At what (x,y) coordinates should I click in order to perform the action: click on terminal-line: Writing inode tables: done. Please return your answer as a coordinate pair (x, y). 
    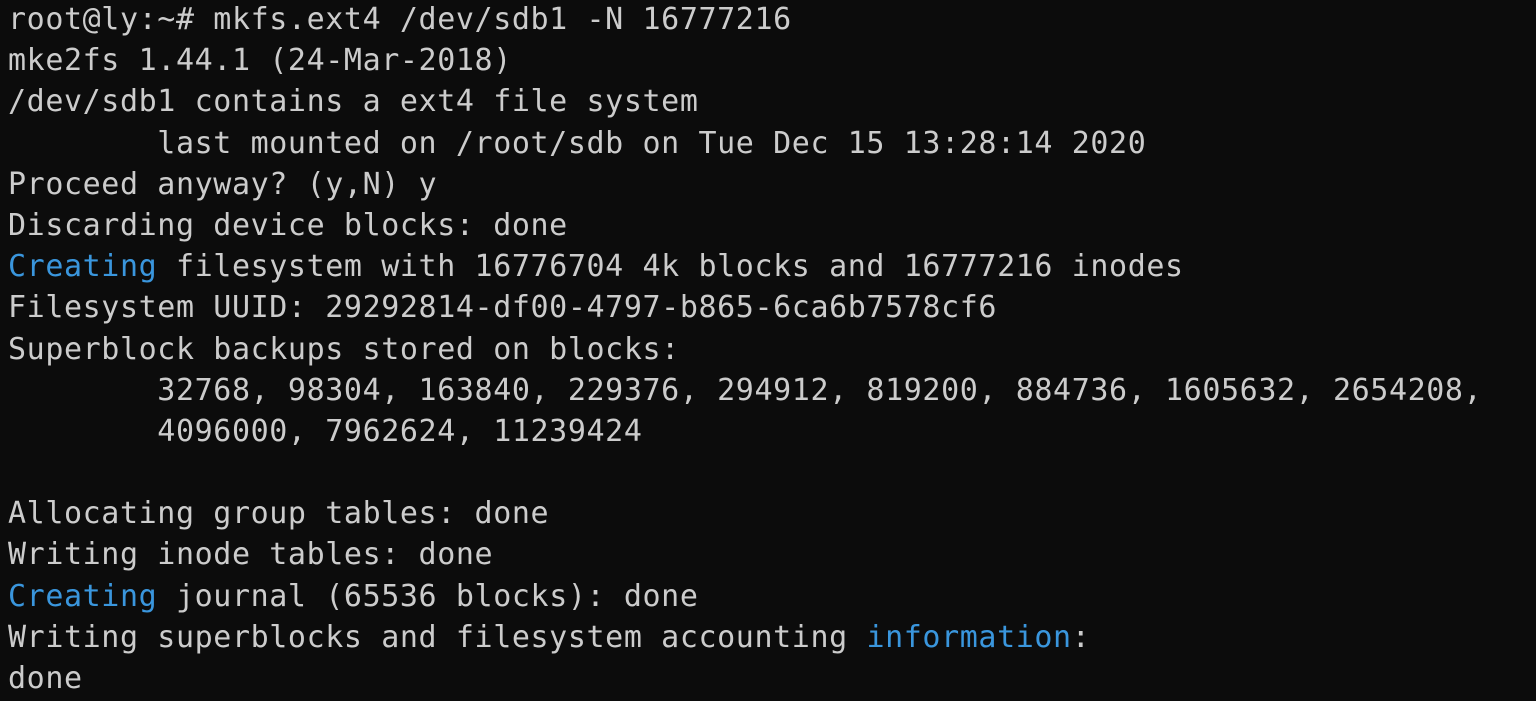
    Looking at the image, I should click on (251, 555).